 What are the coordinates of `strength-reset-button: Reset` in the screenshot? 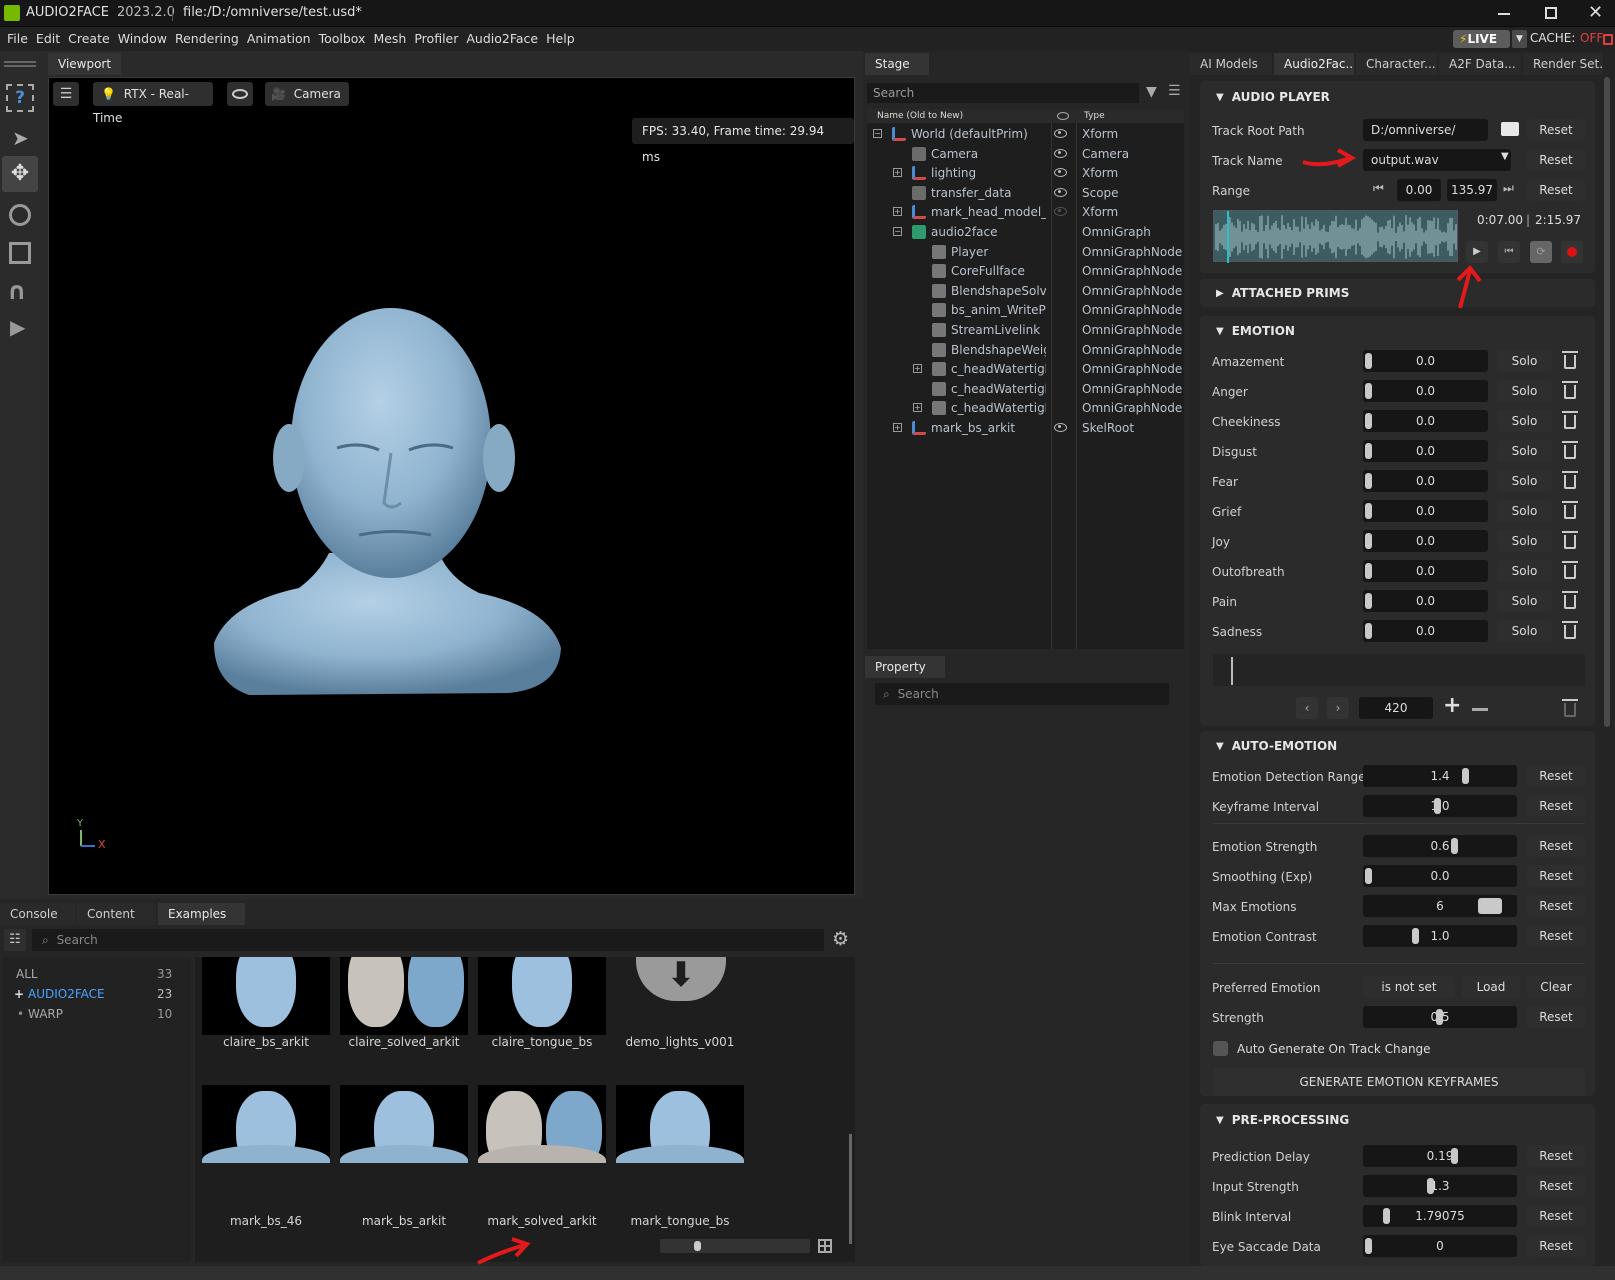 It's located at (1556, 1017).